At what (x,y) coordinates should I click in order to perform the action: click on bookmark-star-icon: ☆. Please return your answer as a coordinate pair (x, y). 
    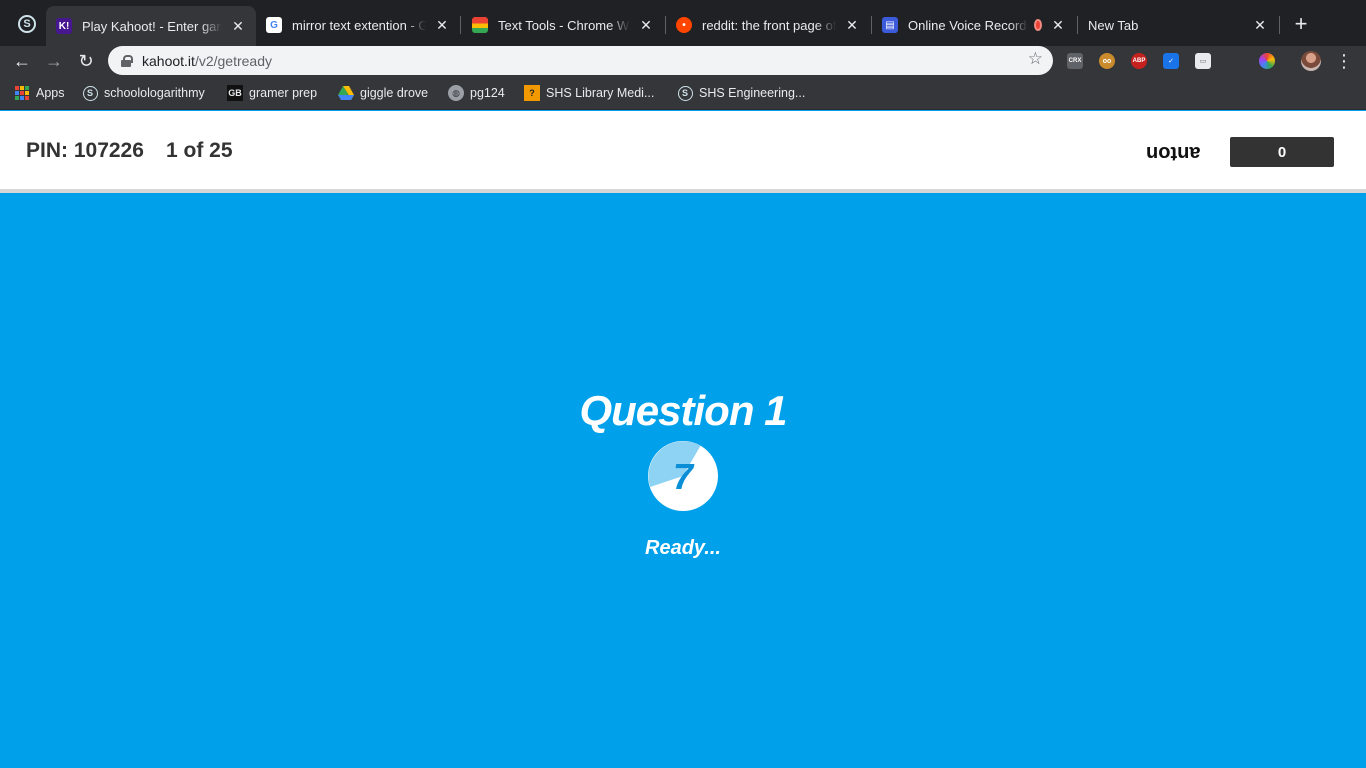
    Looking at the image, I should click on (1035, 59).